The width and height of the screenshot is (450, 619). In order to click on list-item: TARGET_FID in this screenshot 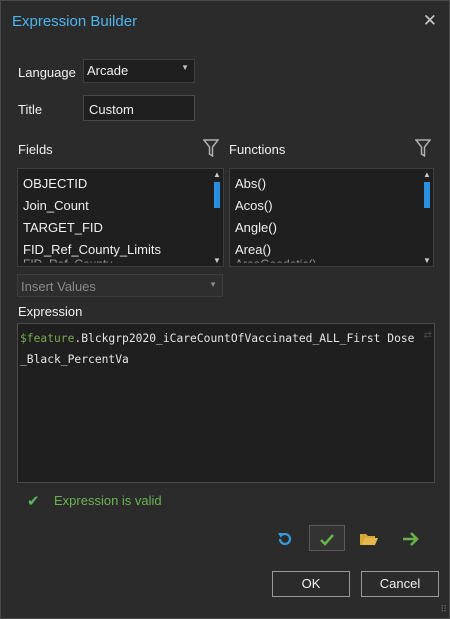, I will do `click(63, 227)`.